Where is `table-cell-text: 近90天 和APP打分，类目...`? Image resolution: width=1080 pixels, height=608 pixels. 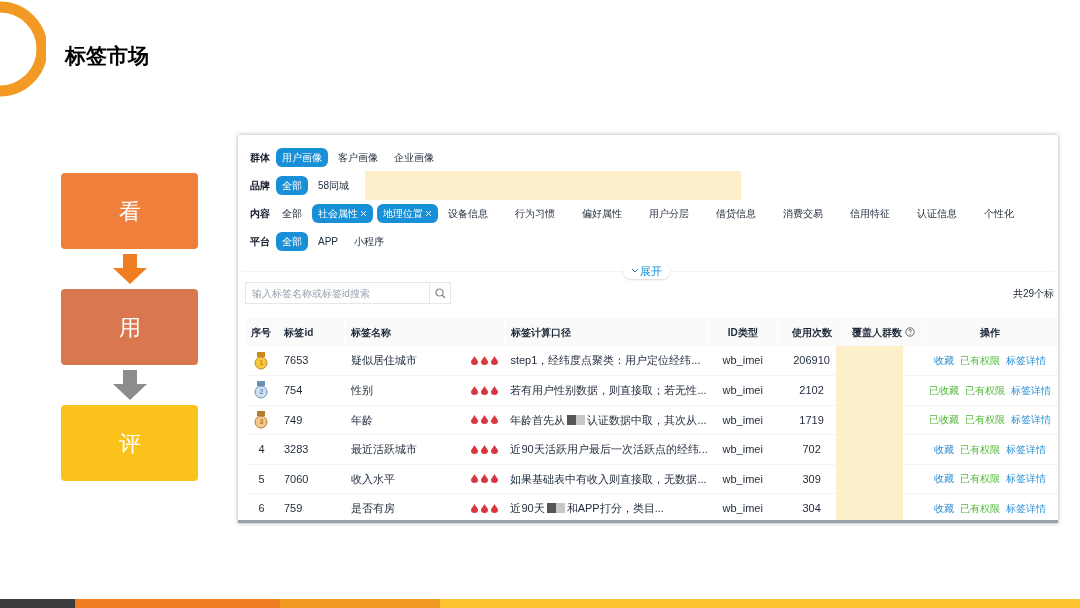 table-cell-text: 近90天 和APP打分，类目... is located at coordinates (587, 508).